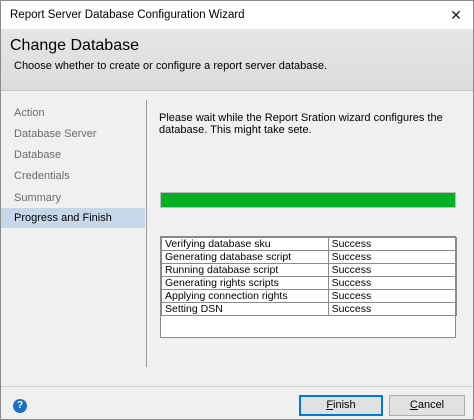  Describe the element at coordinates (73, 176) in the screenshot. I see `sidebar-item-credentials: Credentials` at that location.